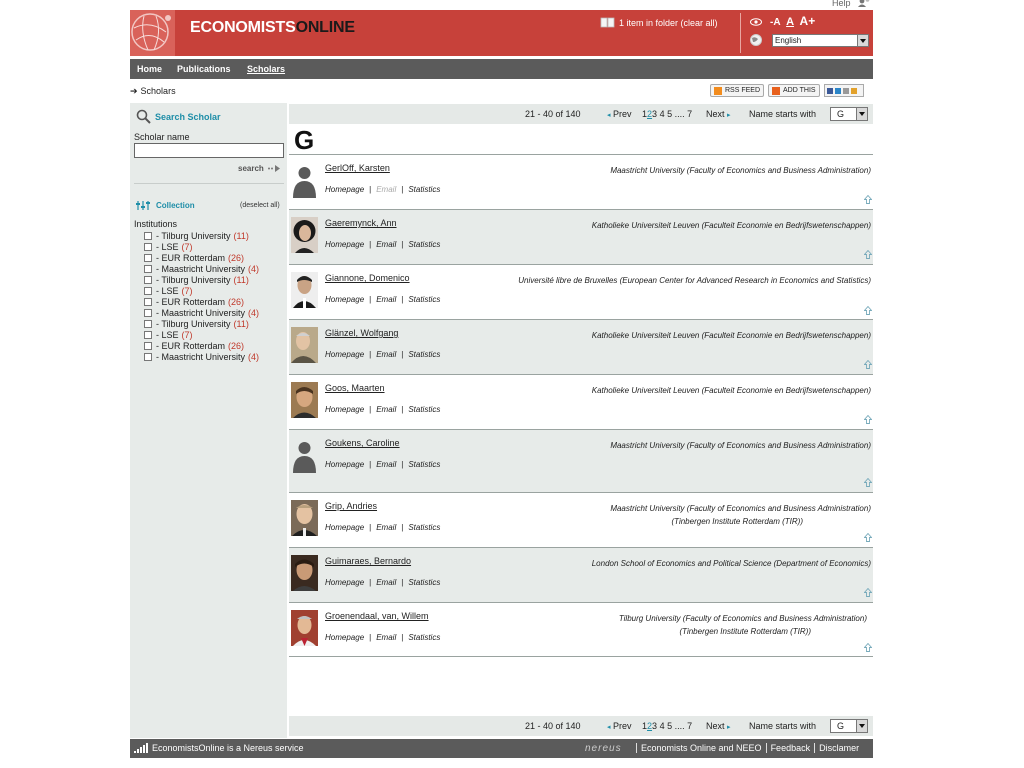 This screenshot has width=1024, height=768. What do you see at coordinates (152, 33) in the screenshot?
I see `logo-emblem` at bounding box center [152, 33].